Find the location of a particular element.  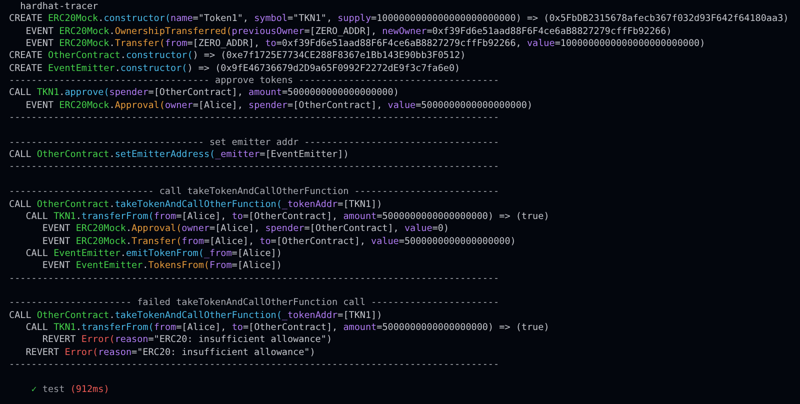

trace-line: CREATE EventEmitter.constructor() => (0x9fE46736679d2D9a65F0992F2272dE9f3c7fa6e0) is located at coordinates (234, 69).